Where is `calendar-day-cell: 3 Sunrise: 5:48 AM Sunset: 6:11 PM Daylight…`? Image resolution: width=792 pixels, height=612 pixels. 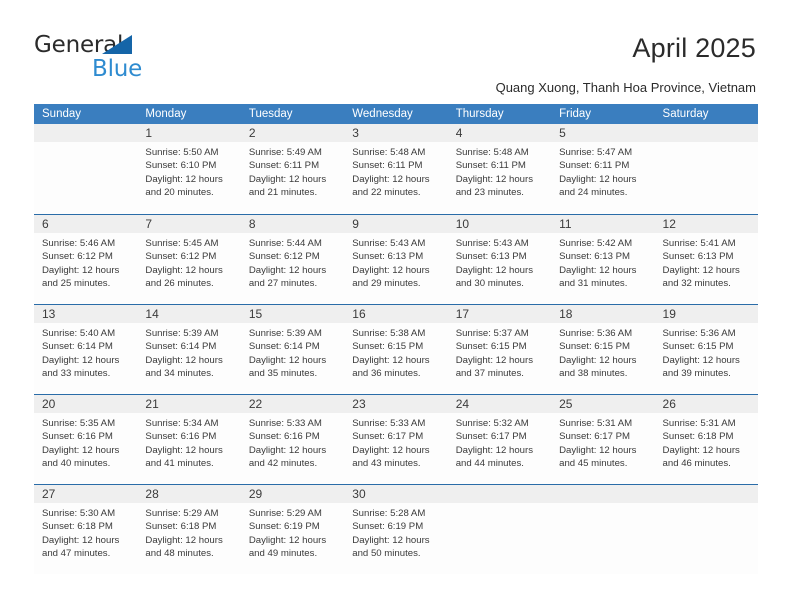 calendar-day-cell: 3 Sunrise: 5:48 AM Sunset: 6:11 PM Daylight… is located at coordinates (396, 169).